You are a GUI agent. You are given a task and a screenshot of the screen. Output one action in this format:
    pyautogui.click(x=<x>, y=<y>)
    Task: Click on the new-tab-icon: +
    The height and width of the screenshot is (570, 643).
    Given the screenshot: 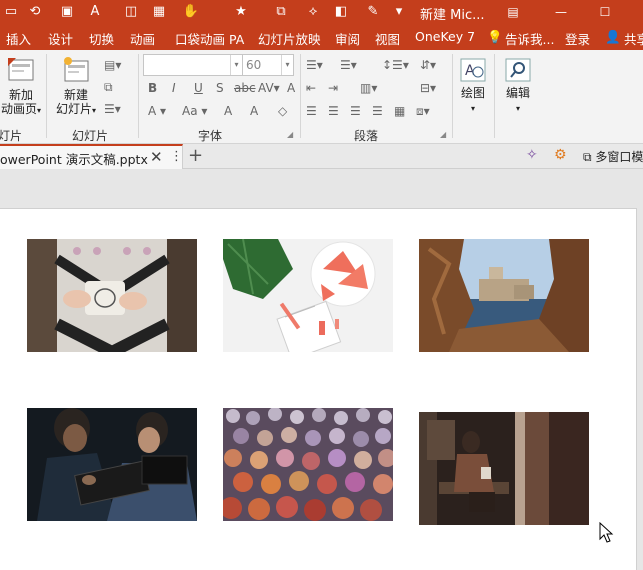 What is the action you would take?
    pyautogui.click(x=195, y=155)
    